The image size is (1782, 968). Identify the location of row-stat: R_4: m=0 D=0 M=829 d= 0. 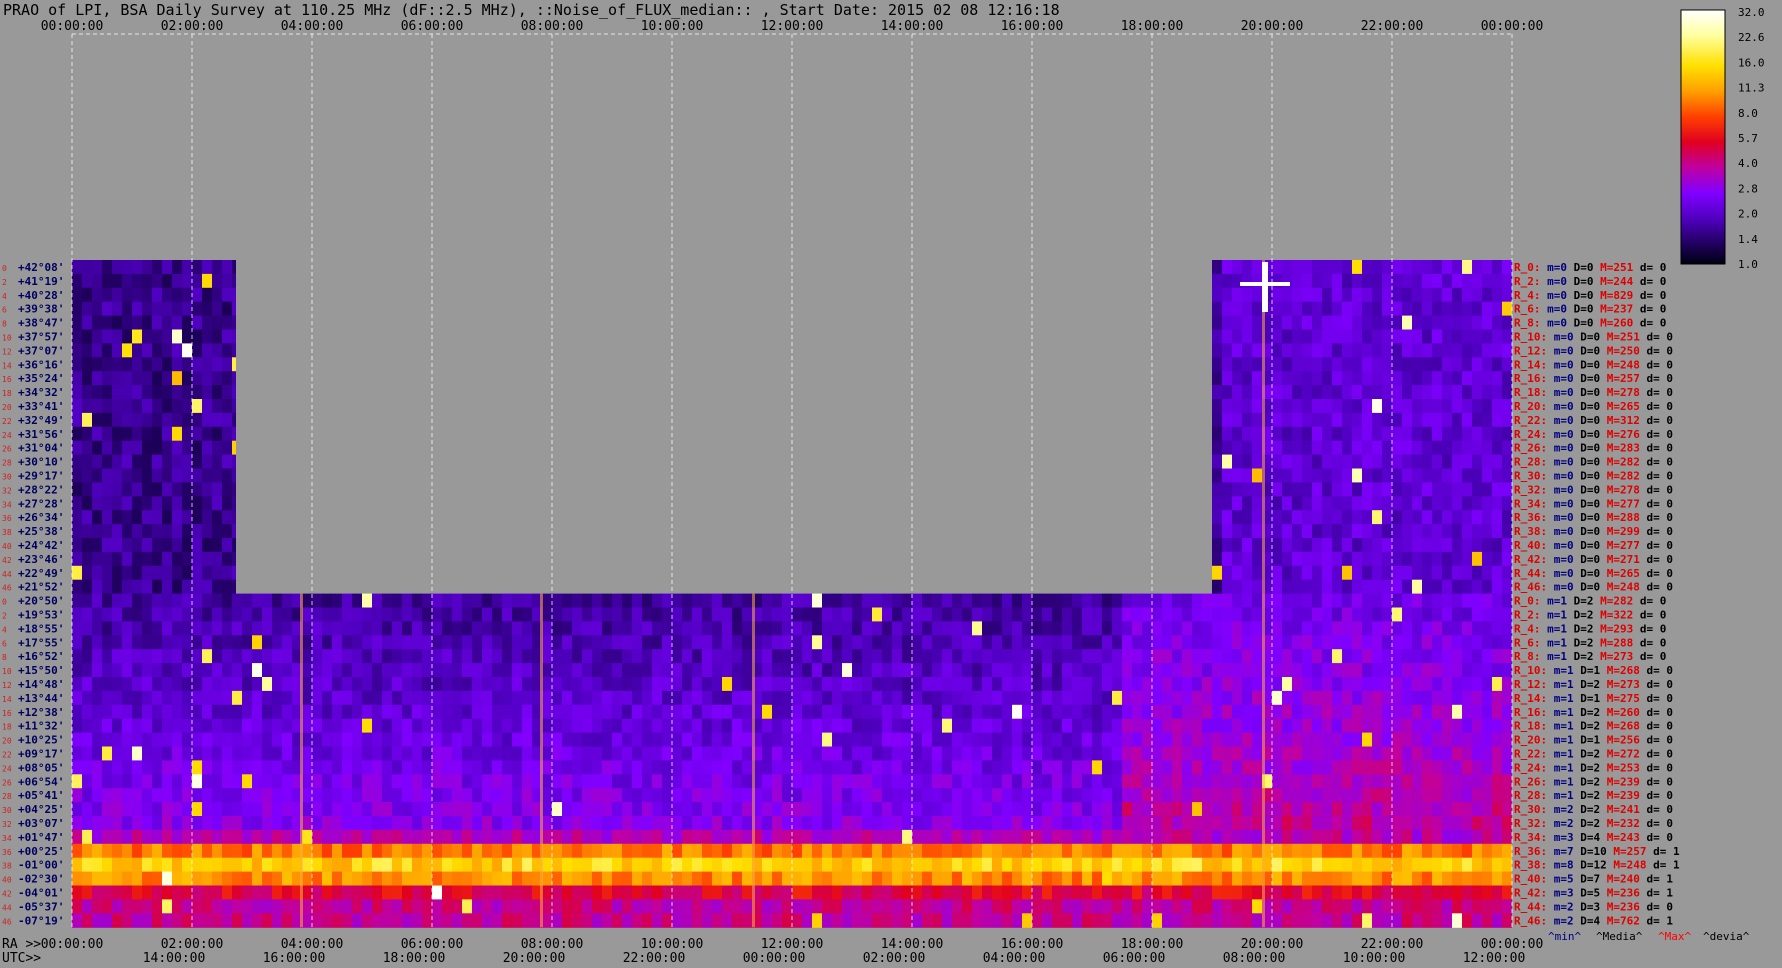
(1590, 295).